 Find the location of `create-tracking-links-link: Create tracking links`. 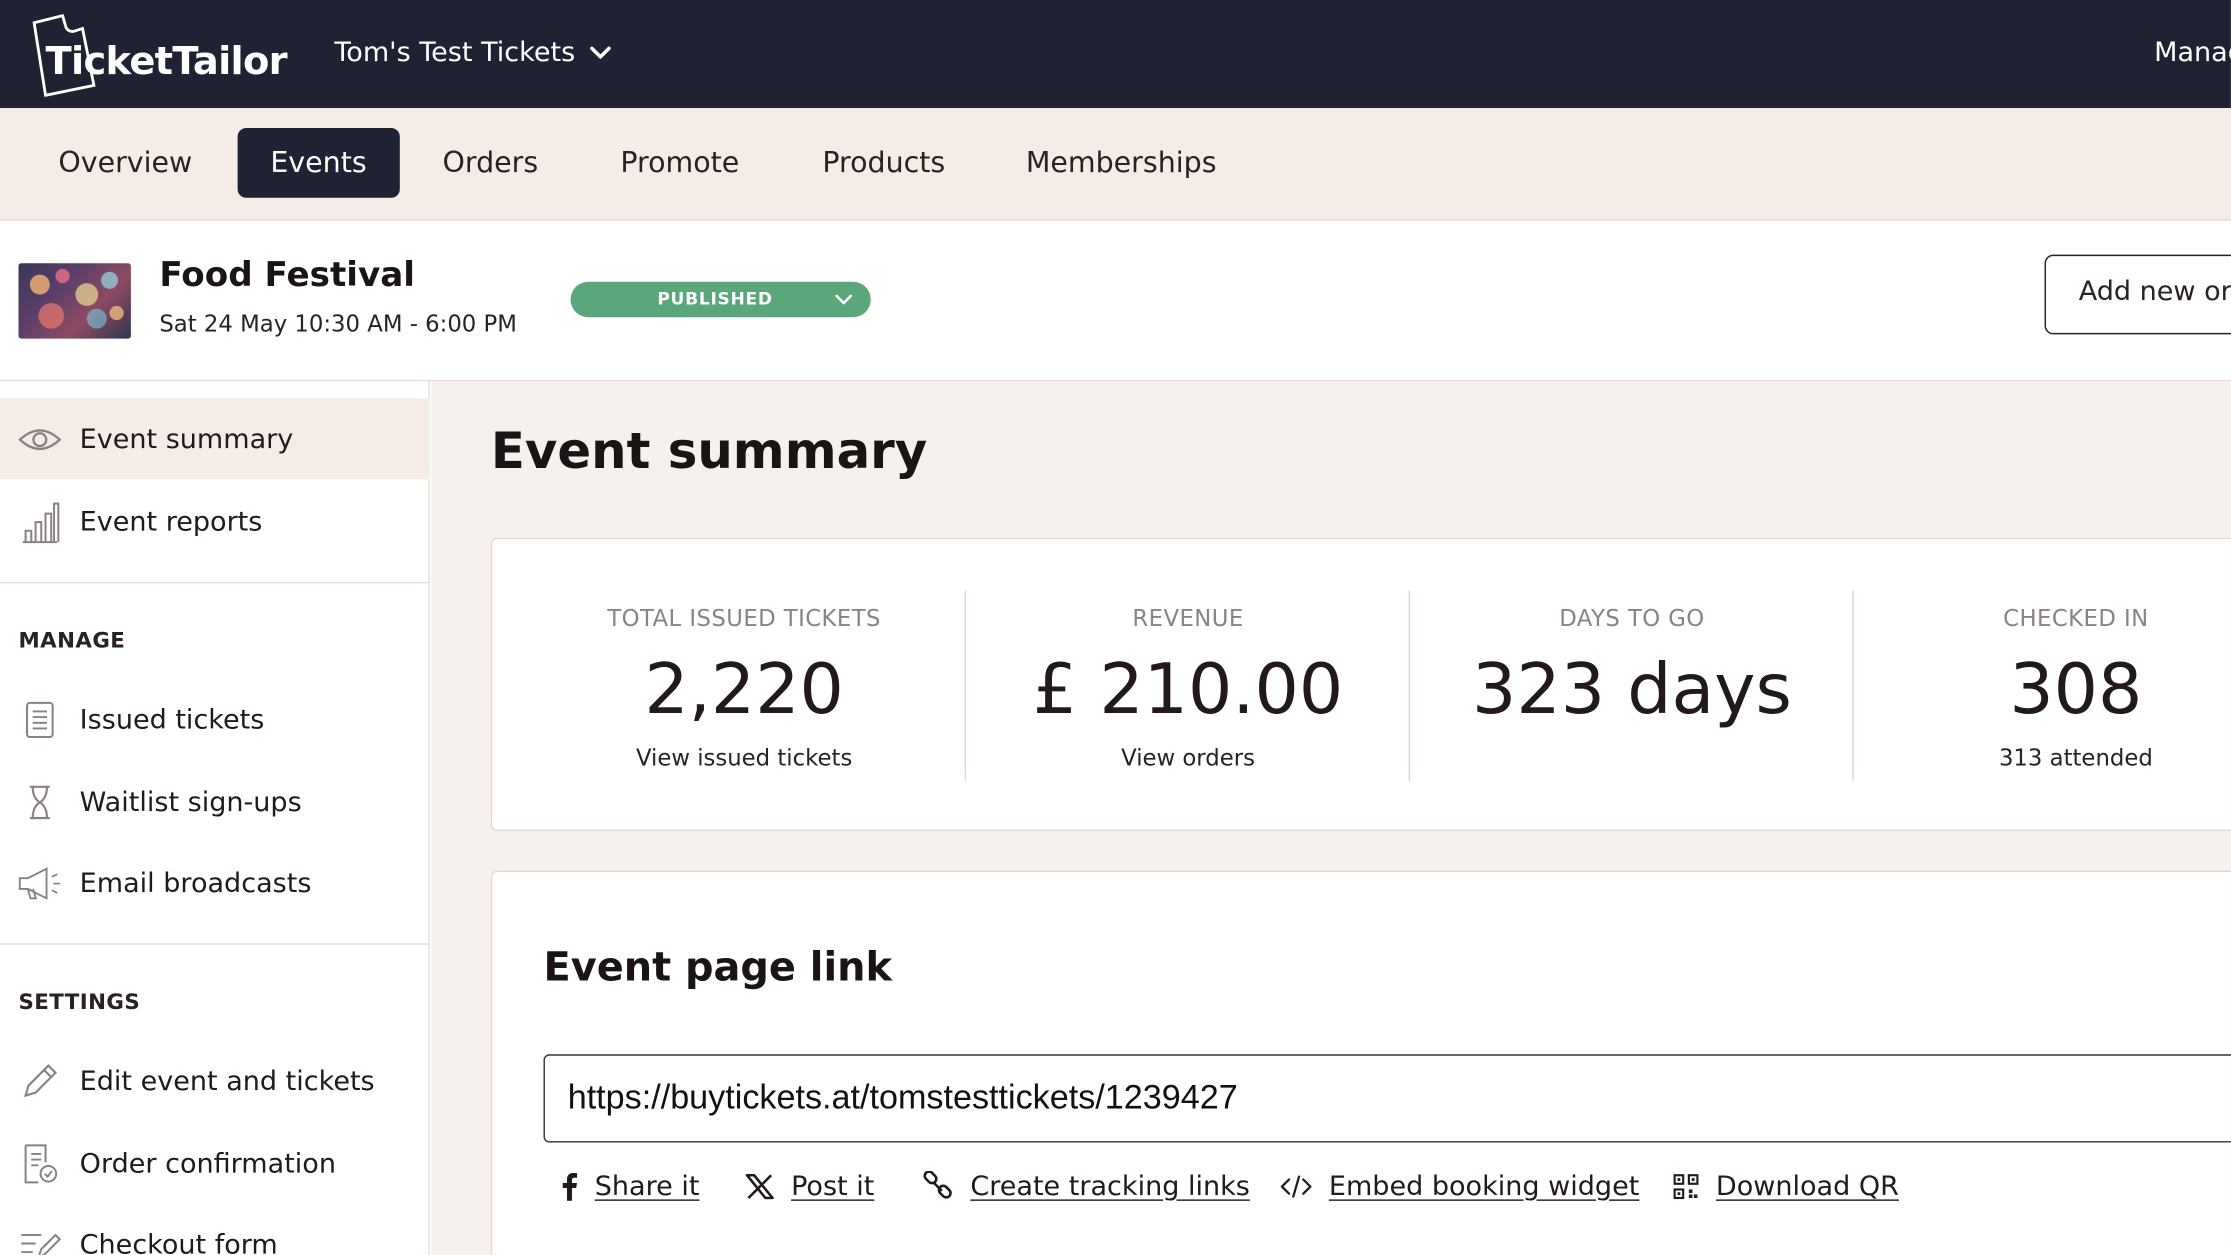

create-tracking-links-link: Create tracking links is located at coordinates (1086, 1186).